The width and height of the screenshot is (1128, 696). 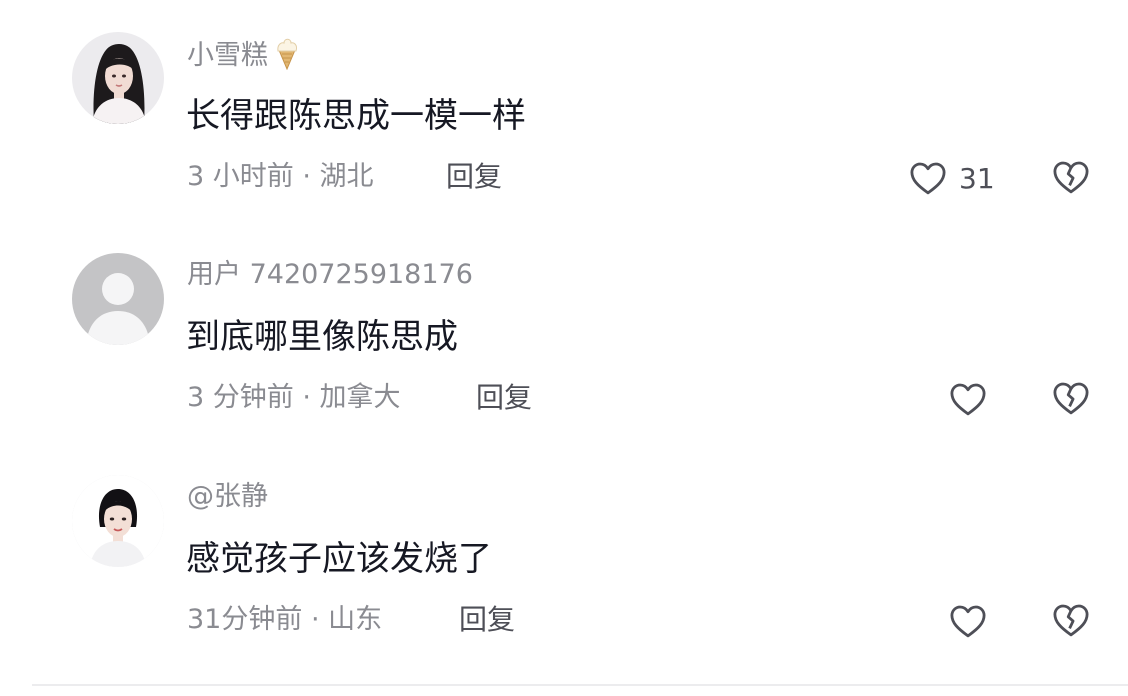 I want to click on comment-username: @张静, so click(x=227, y=497).